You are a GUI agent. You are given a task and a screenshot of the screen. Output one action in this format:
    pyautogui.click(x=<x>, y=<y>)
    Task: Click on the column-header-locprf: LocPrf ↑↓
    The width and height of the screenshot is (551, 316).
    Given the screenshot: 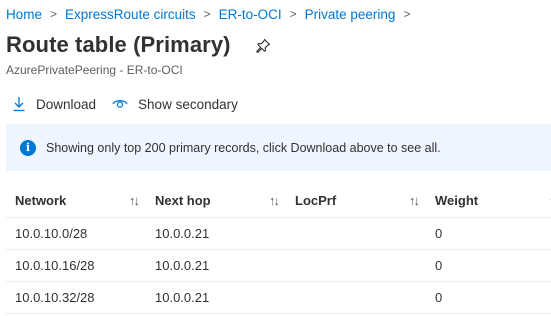 What is the action you would take?
    pyautogui.click(x=356, y=201)
    